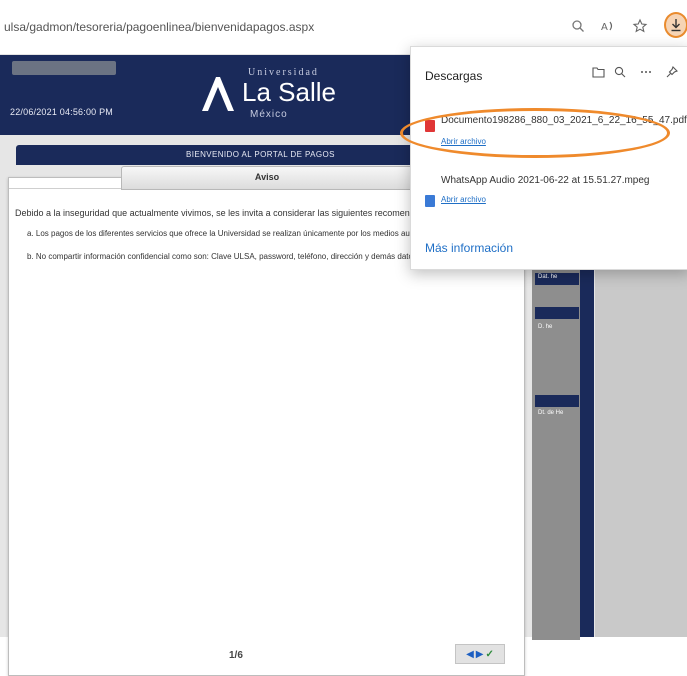 The width and height of the screenshot is (687, 676). What do you see at coordinates (646, 72) in the screenshot?
I see `more-icon` at bounding box center [646, 72].